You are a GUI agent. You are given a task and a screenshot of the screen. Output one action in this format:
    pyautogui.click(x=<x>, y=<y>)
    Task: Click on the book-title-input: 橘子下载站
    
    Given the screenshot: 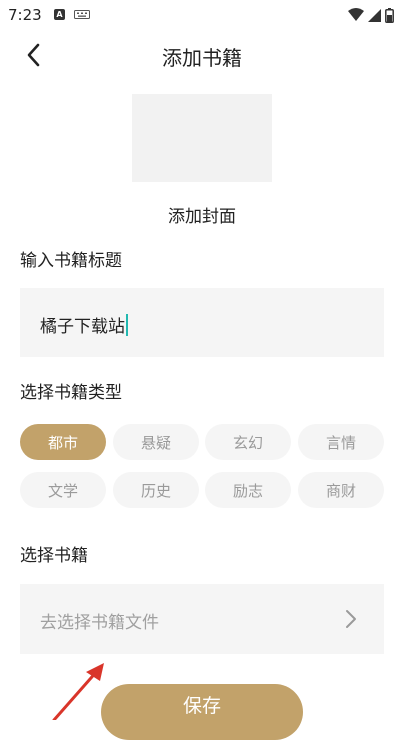 What is the action you would take?
    pyautogui.click(x=202, y=322)
    